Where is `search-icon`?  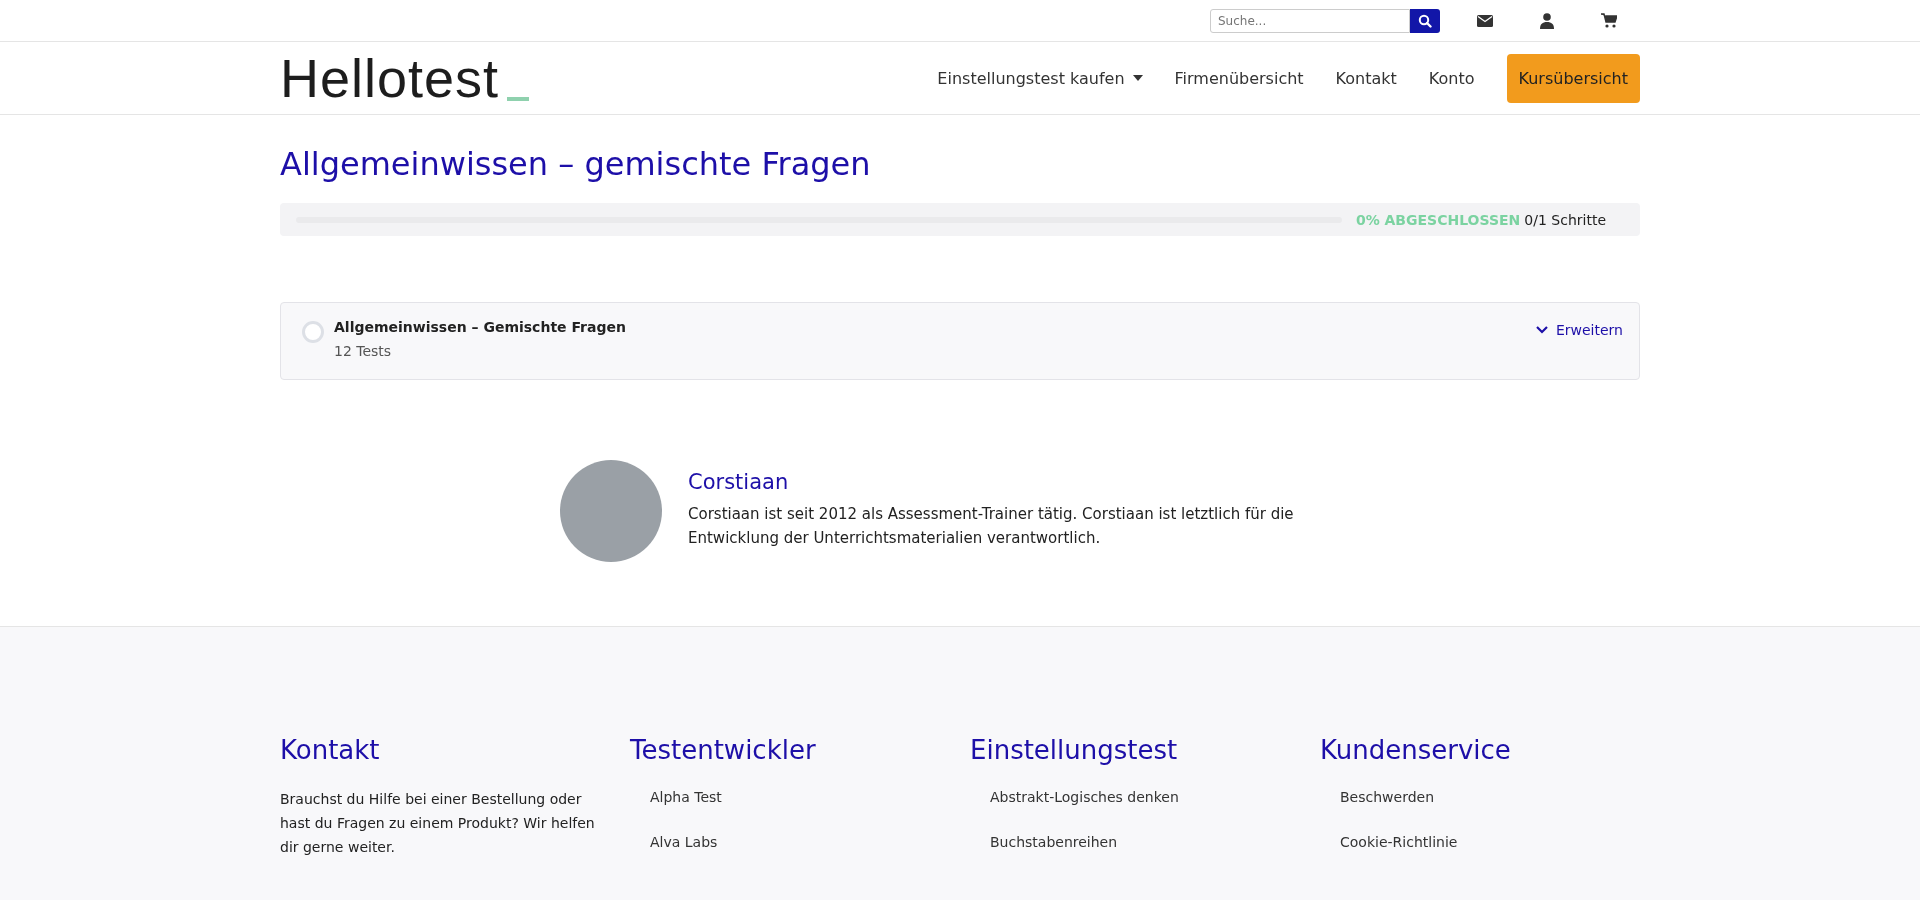
search-icon is located at coordinates (1425, 20).